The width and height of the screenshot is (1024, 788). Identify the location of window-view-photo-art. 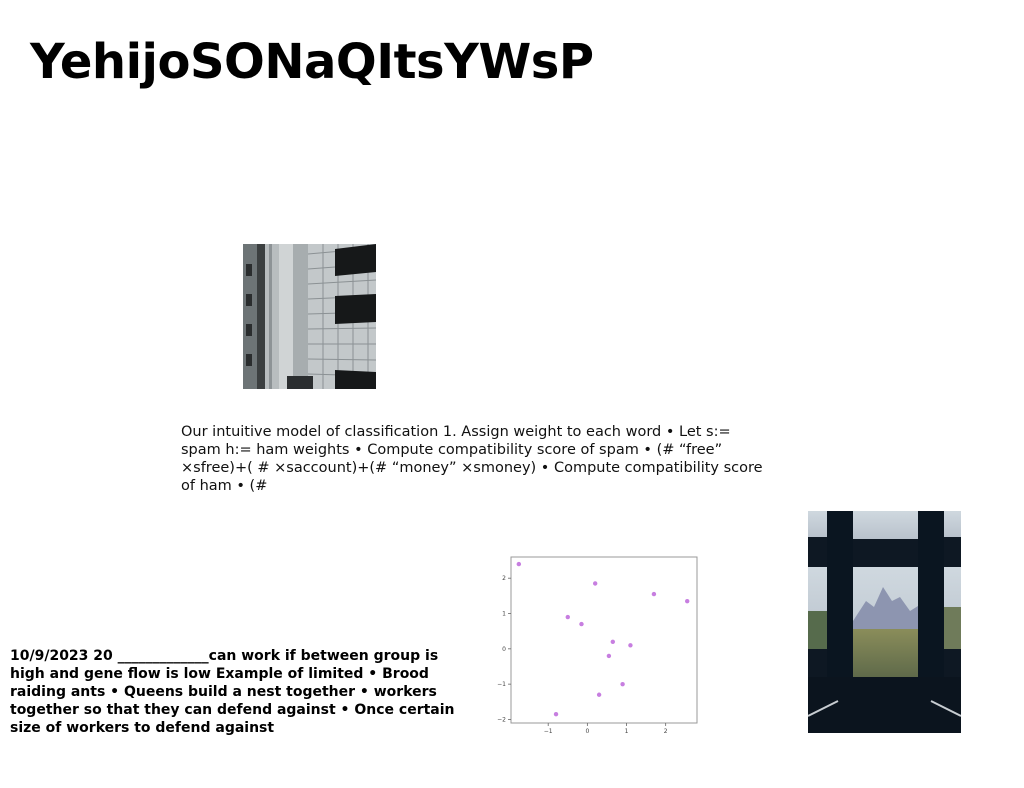
(884, 622).